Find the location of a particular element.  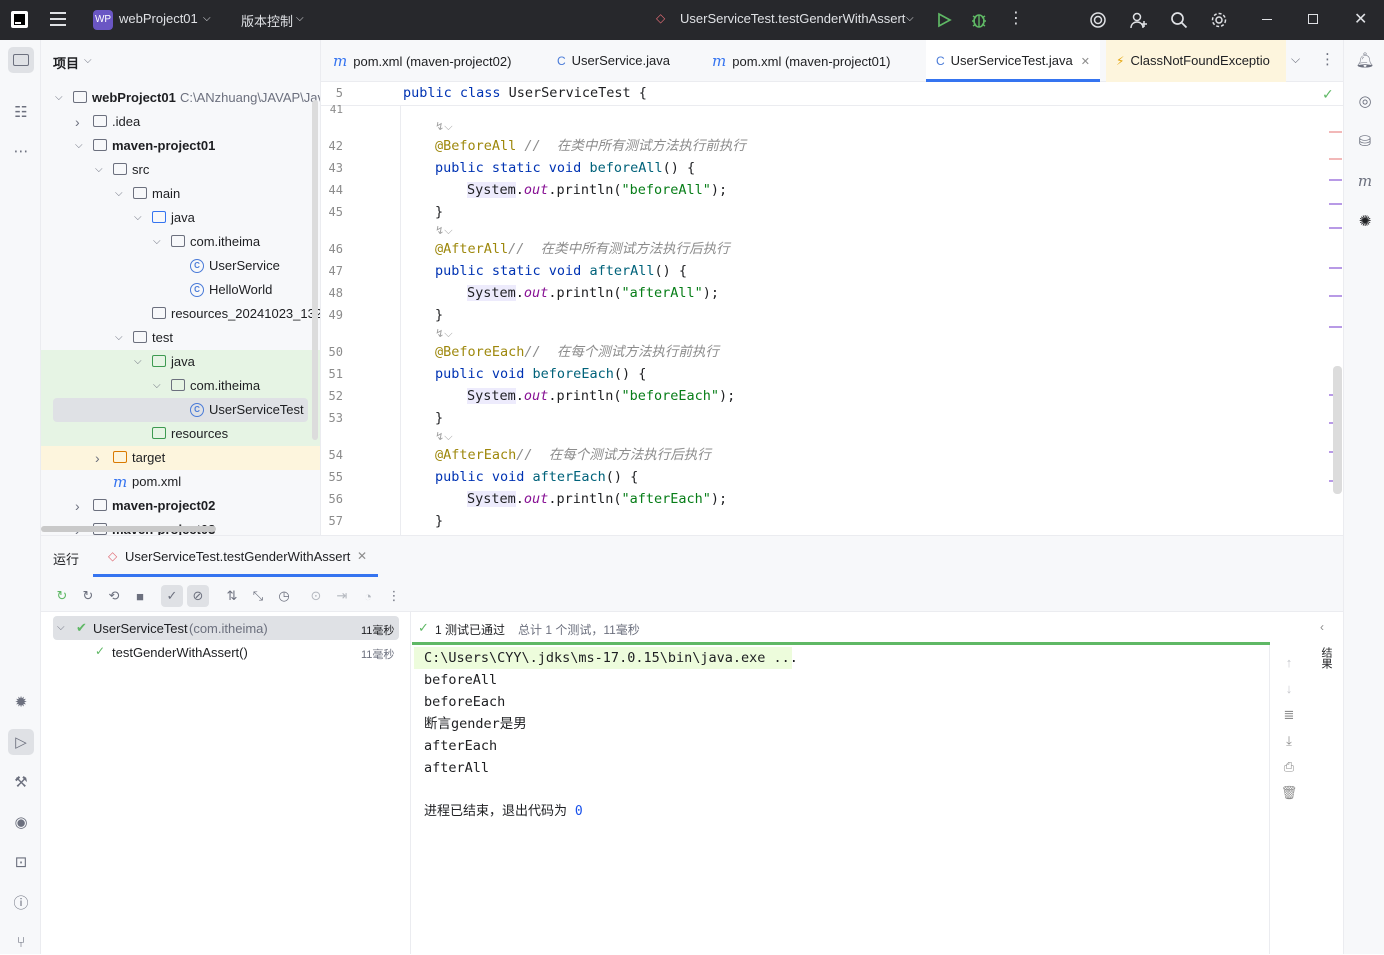

arrow-up-icon: ↑ is located at coordinates (1289, 664).